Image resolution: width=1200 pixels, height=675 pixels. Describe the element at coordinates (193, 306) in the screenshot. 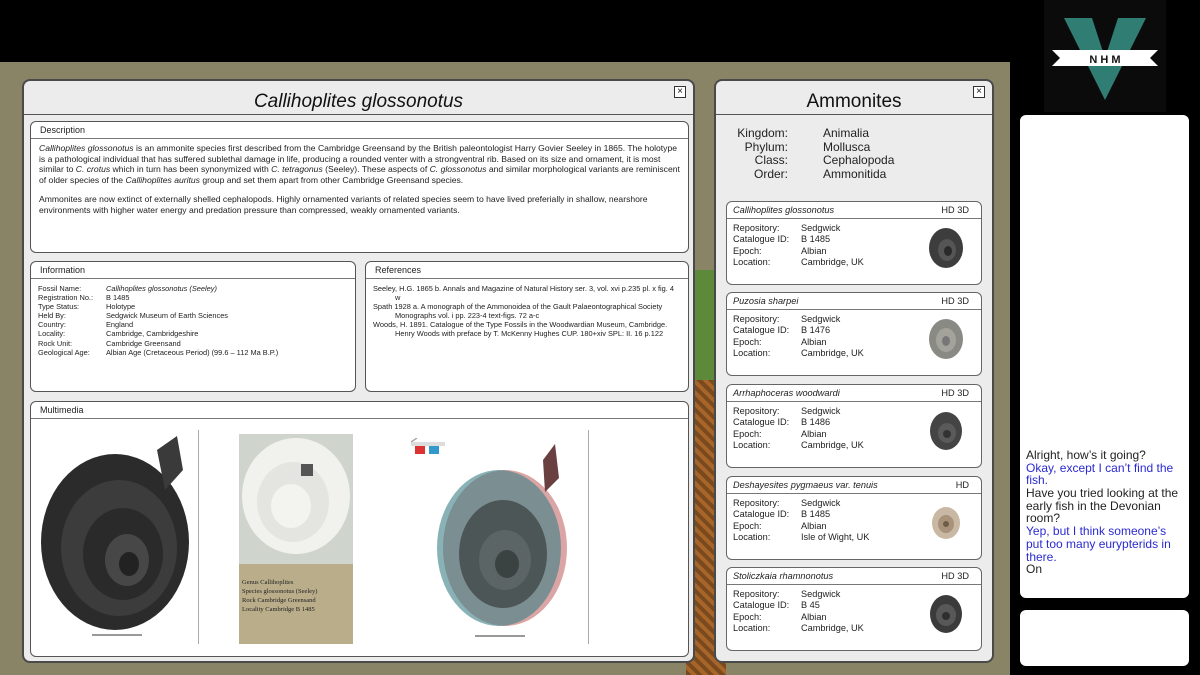

I see `info-row: Type Status: Holotype` at that location.